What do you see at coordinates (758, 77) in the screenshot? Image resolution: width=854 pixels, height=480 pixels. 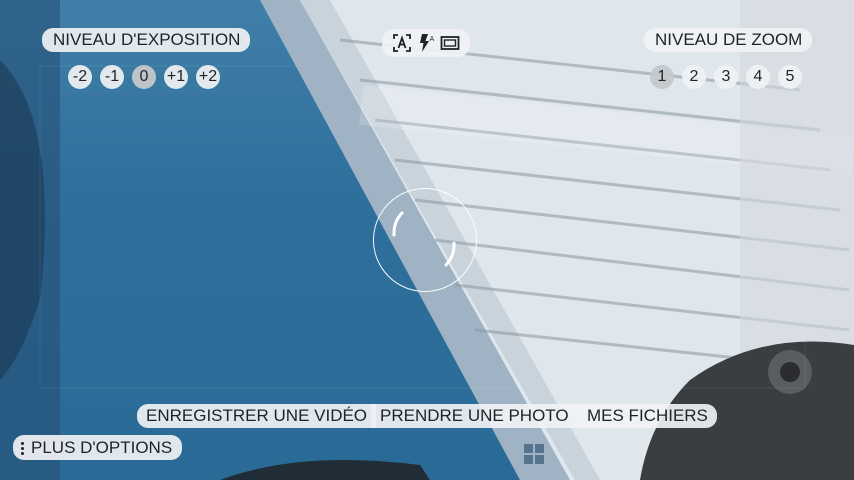 I see `zoom-4-button: 4` at bounding box center [758, 77].